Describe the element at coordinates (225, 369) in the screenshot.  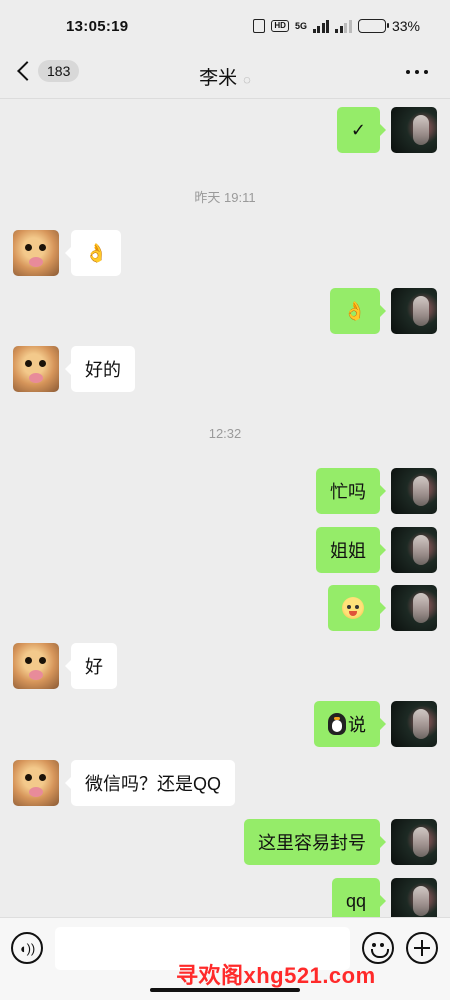
I see `message-in: 好的` at that location.